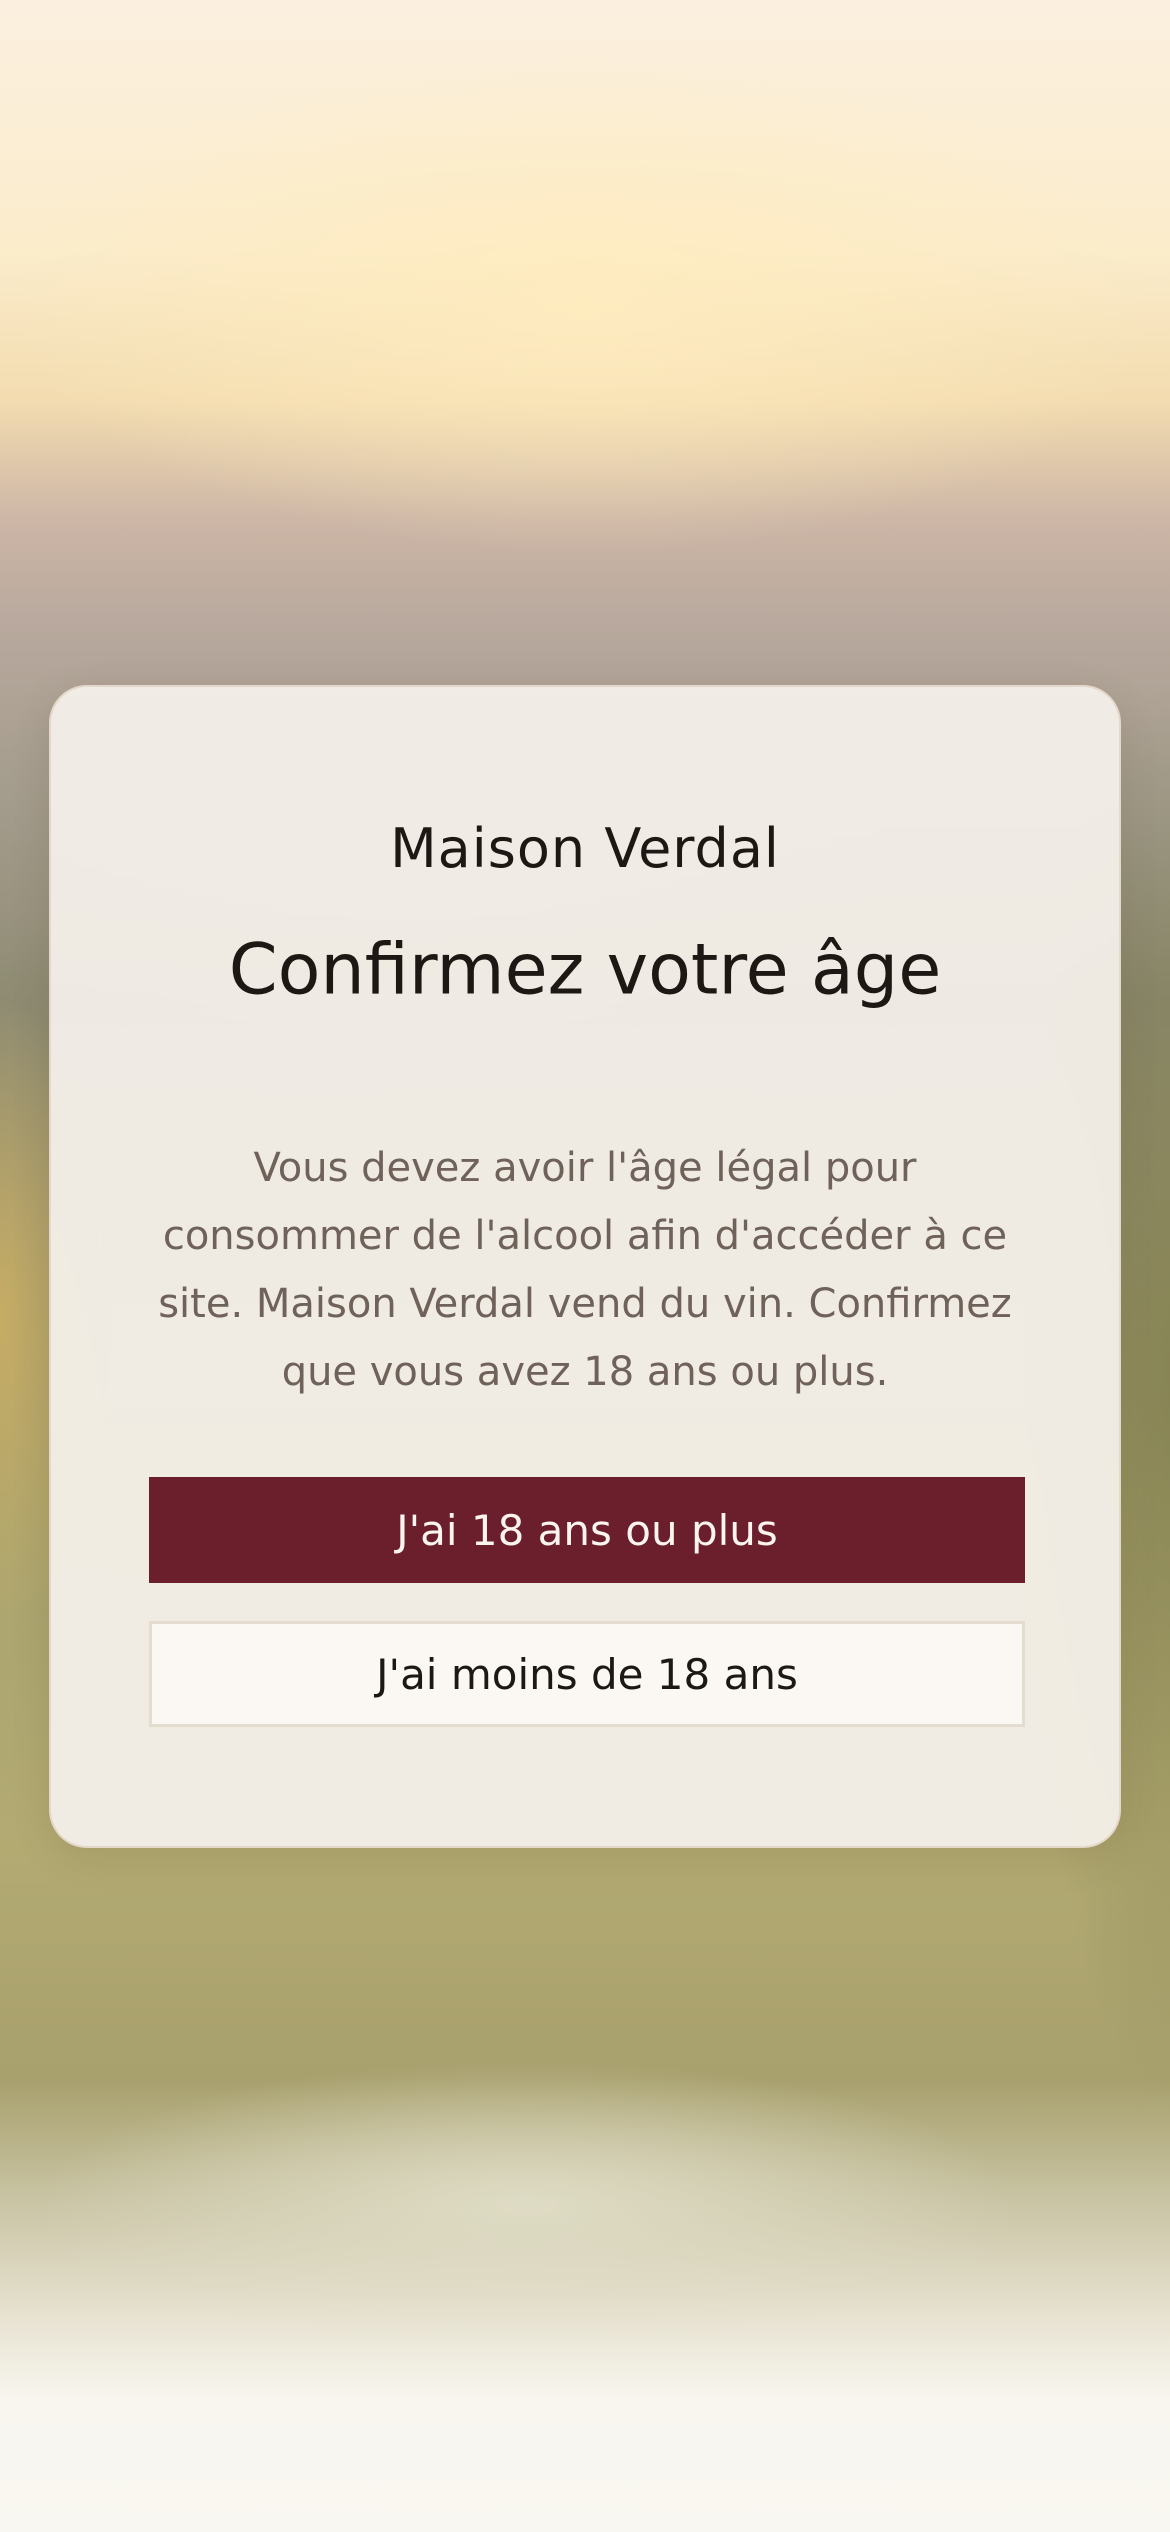 The width and height of the screenshot is (1170, 2532). Describe the element at coordinates (587, 1530) in the screenshot. I see `confirm-age-button: J'ai 18 ans ou plus` at that location.